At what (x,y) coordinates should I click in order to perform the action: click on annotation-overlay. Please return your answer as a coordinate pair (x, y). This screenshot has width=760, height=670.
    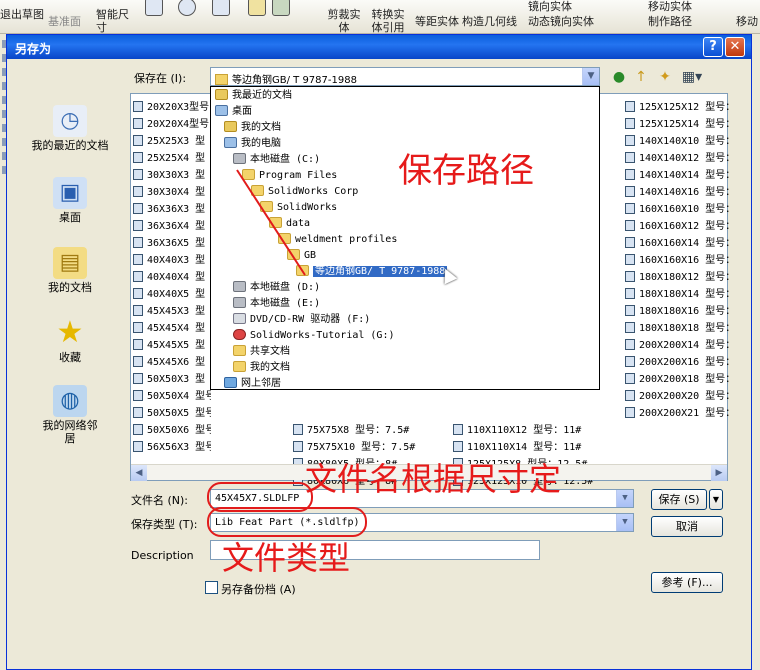
    Looking at the image, I should click on (271, 222).